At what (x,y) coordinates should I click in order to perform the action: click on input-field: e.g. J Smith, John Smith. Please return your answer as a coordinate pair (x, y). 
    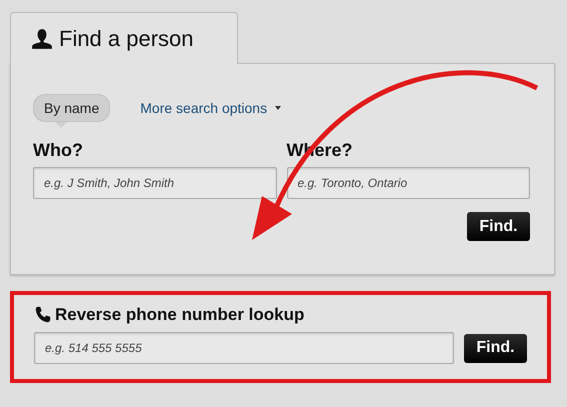
    Looking at the image, I should click on (154, 183).